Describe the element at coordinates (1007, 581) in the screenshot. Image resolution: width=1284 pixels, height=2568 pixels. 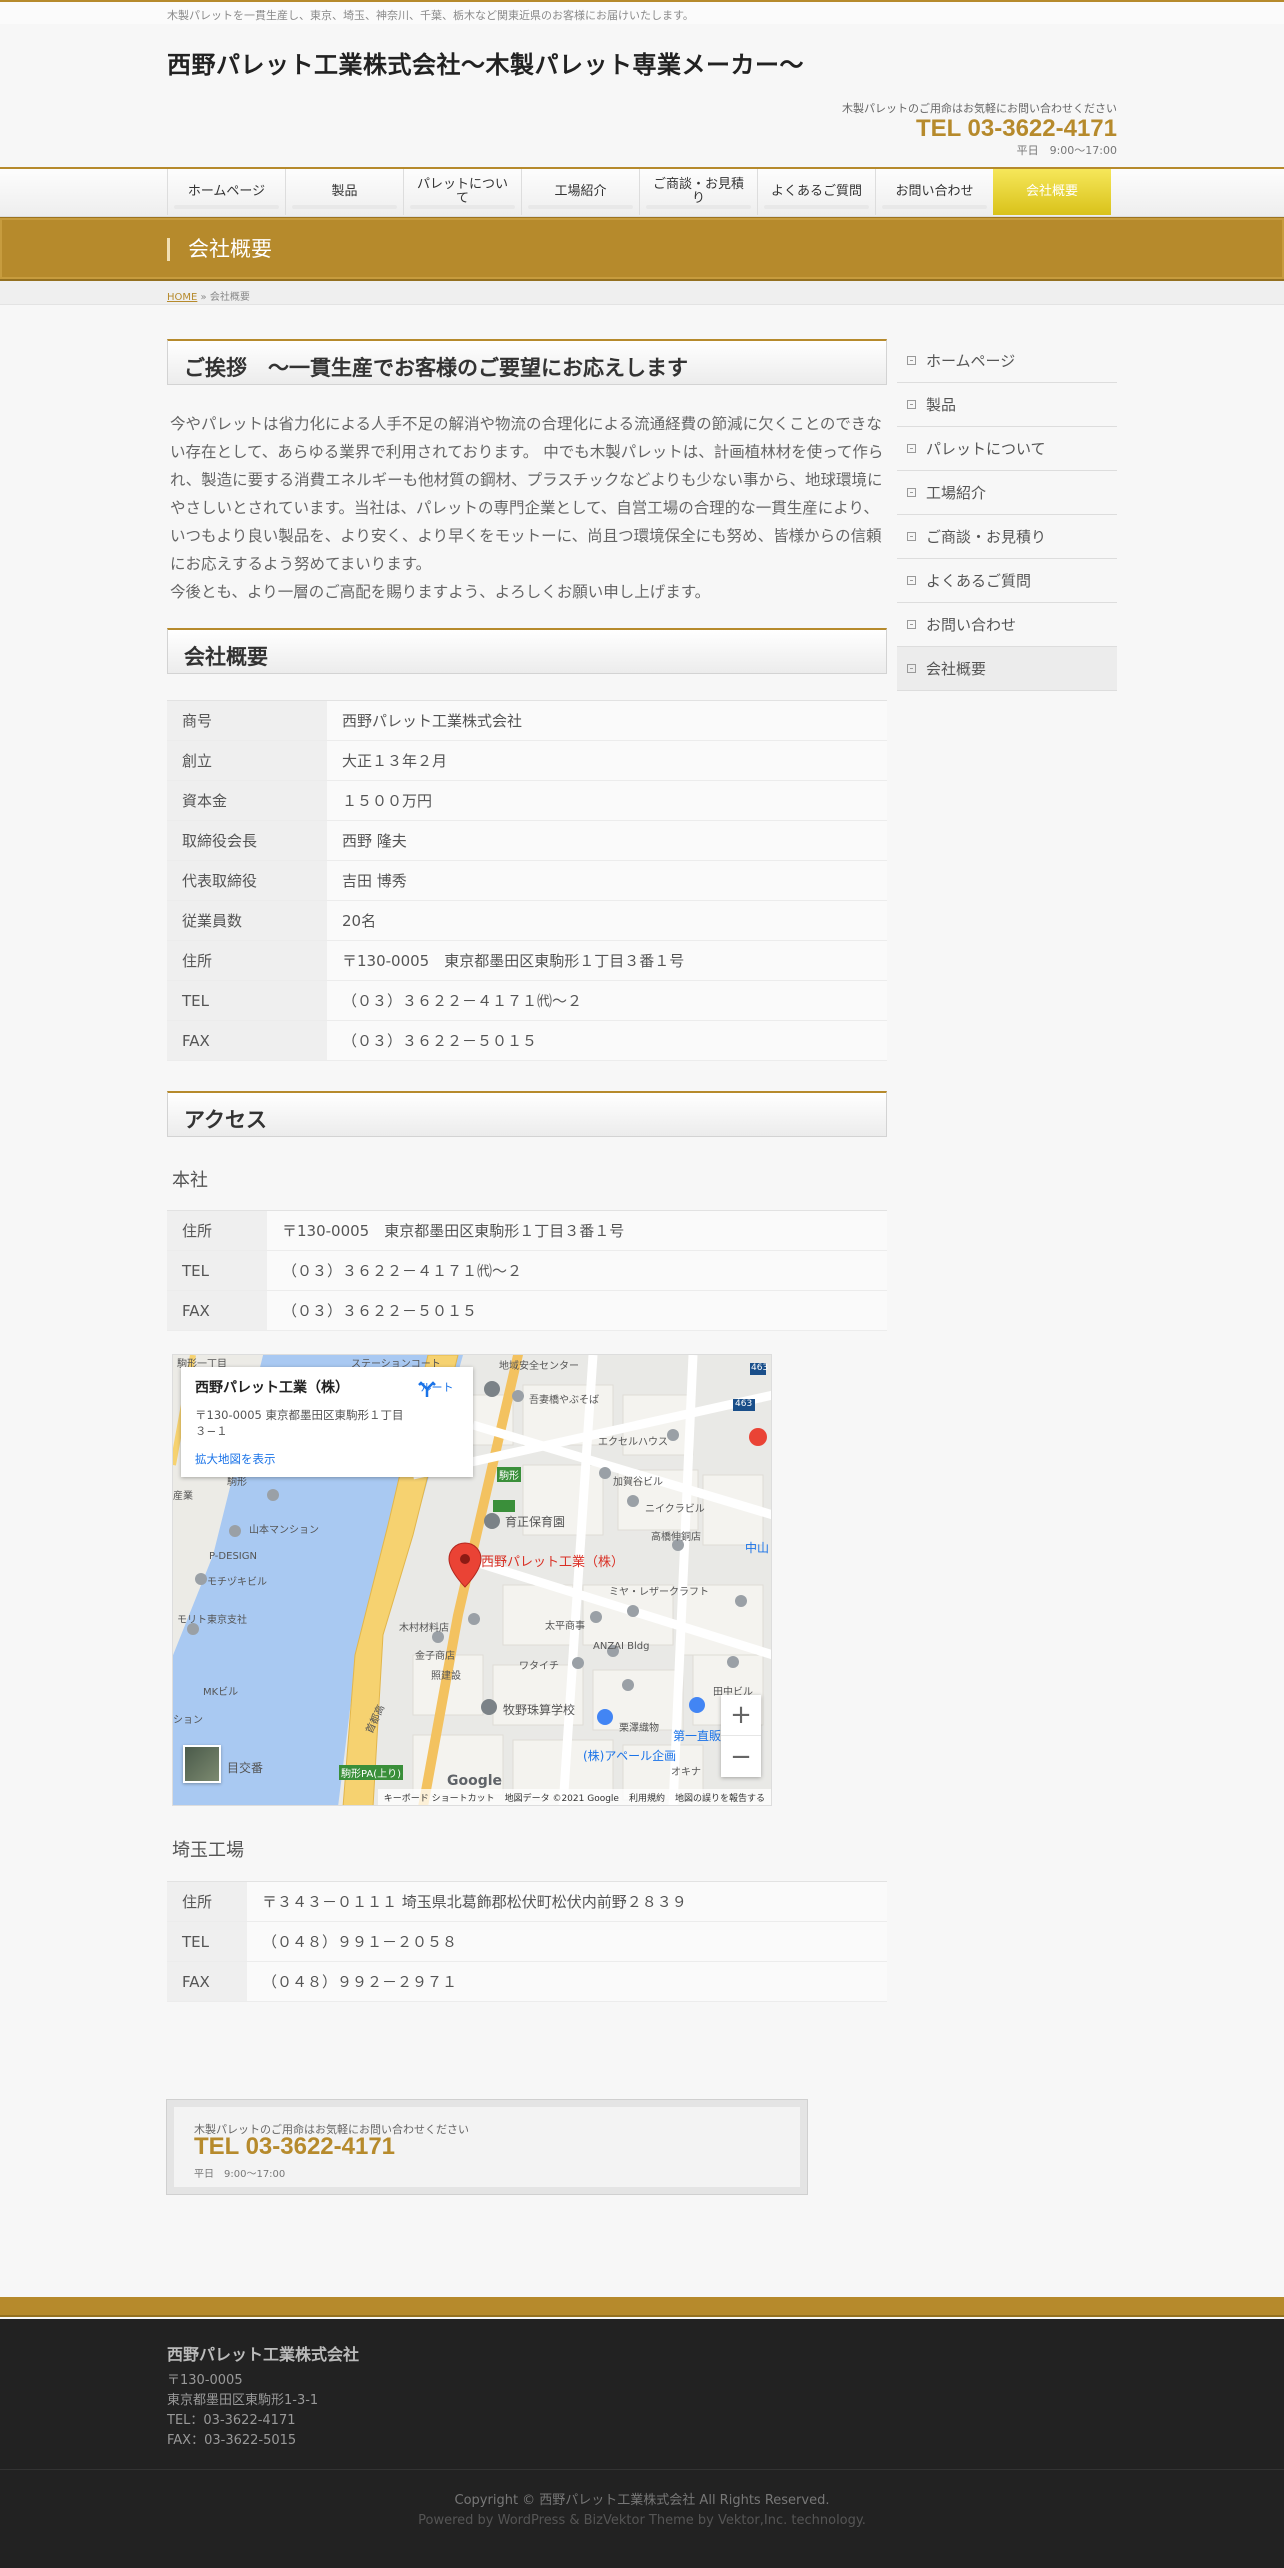
I see `sidebar-item-faq: よくあるご質問` at that location.